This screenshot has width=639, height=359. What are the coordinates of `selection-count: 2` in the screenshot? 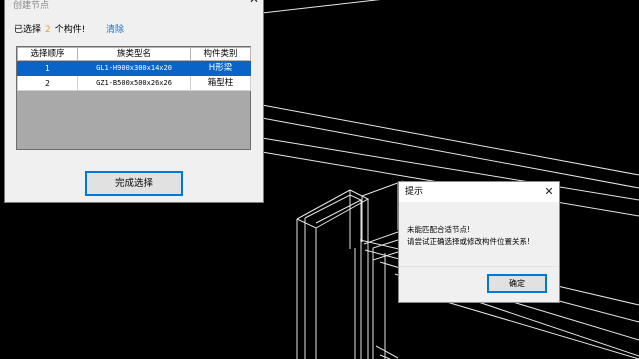 It's located at (48, 30).